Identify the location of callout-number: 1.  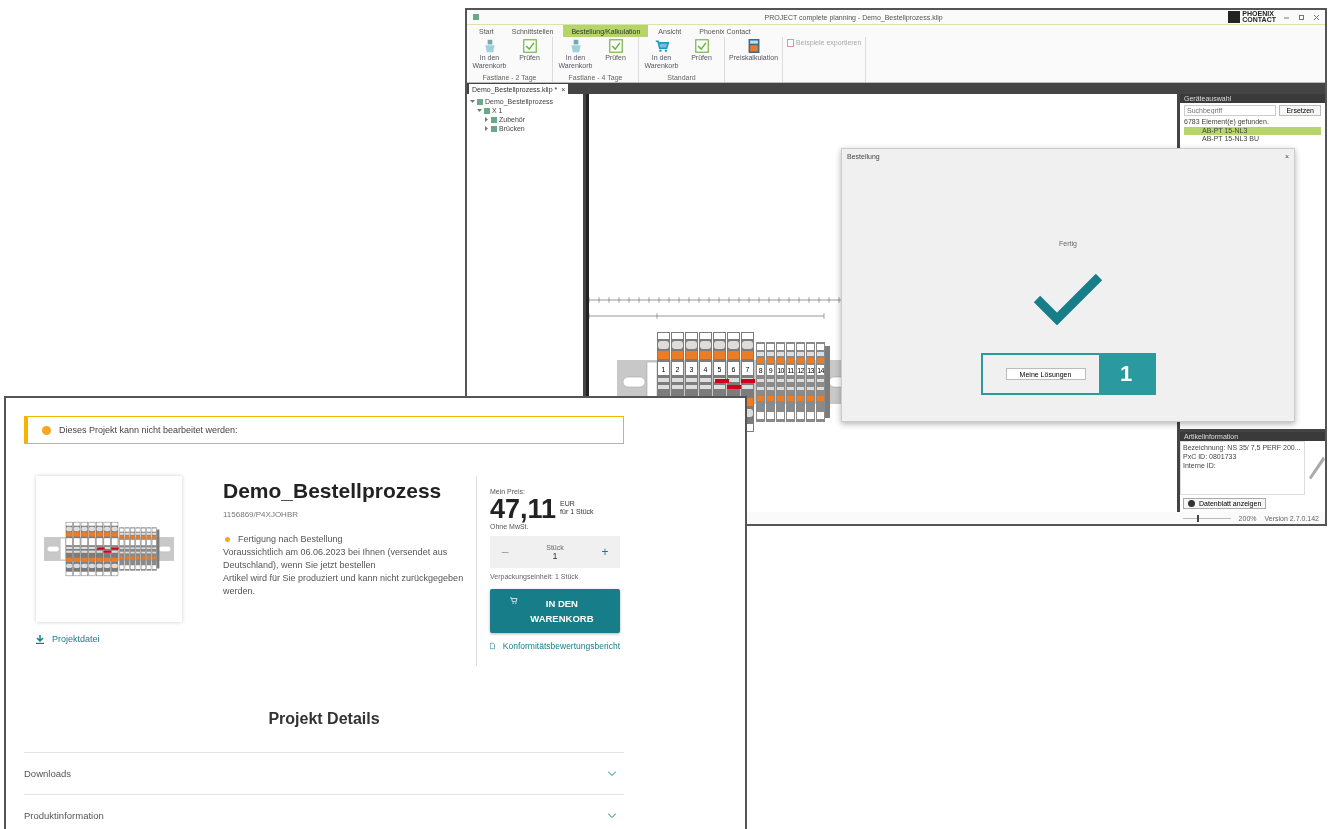
(1126, 374).